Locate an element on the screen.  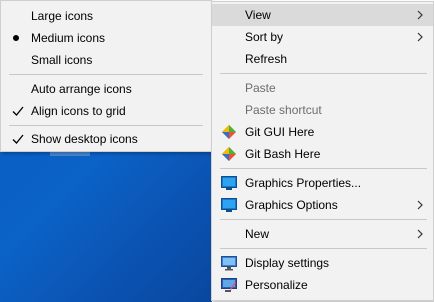
menu-item-medium-icons: Medium icons is located at coordinates (106, 38).